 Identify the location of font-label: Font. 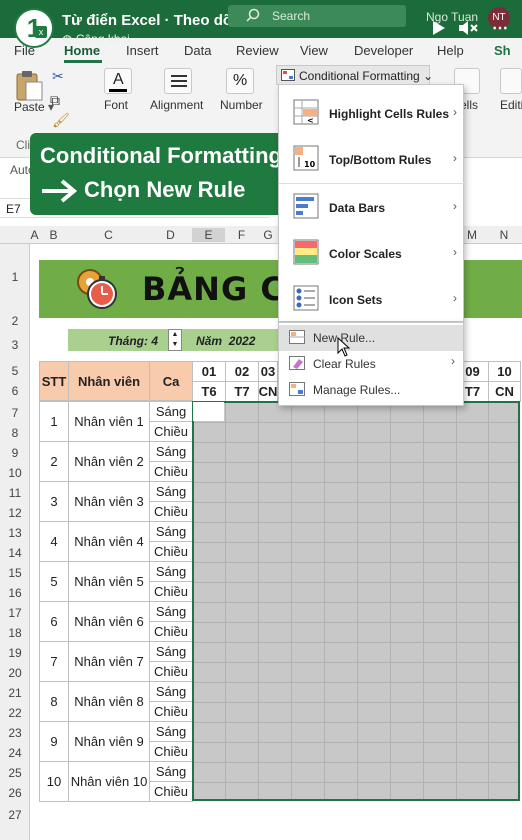
(116, 105).